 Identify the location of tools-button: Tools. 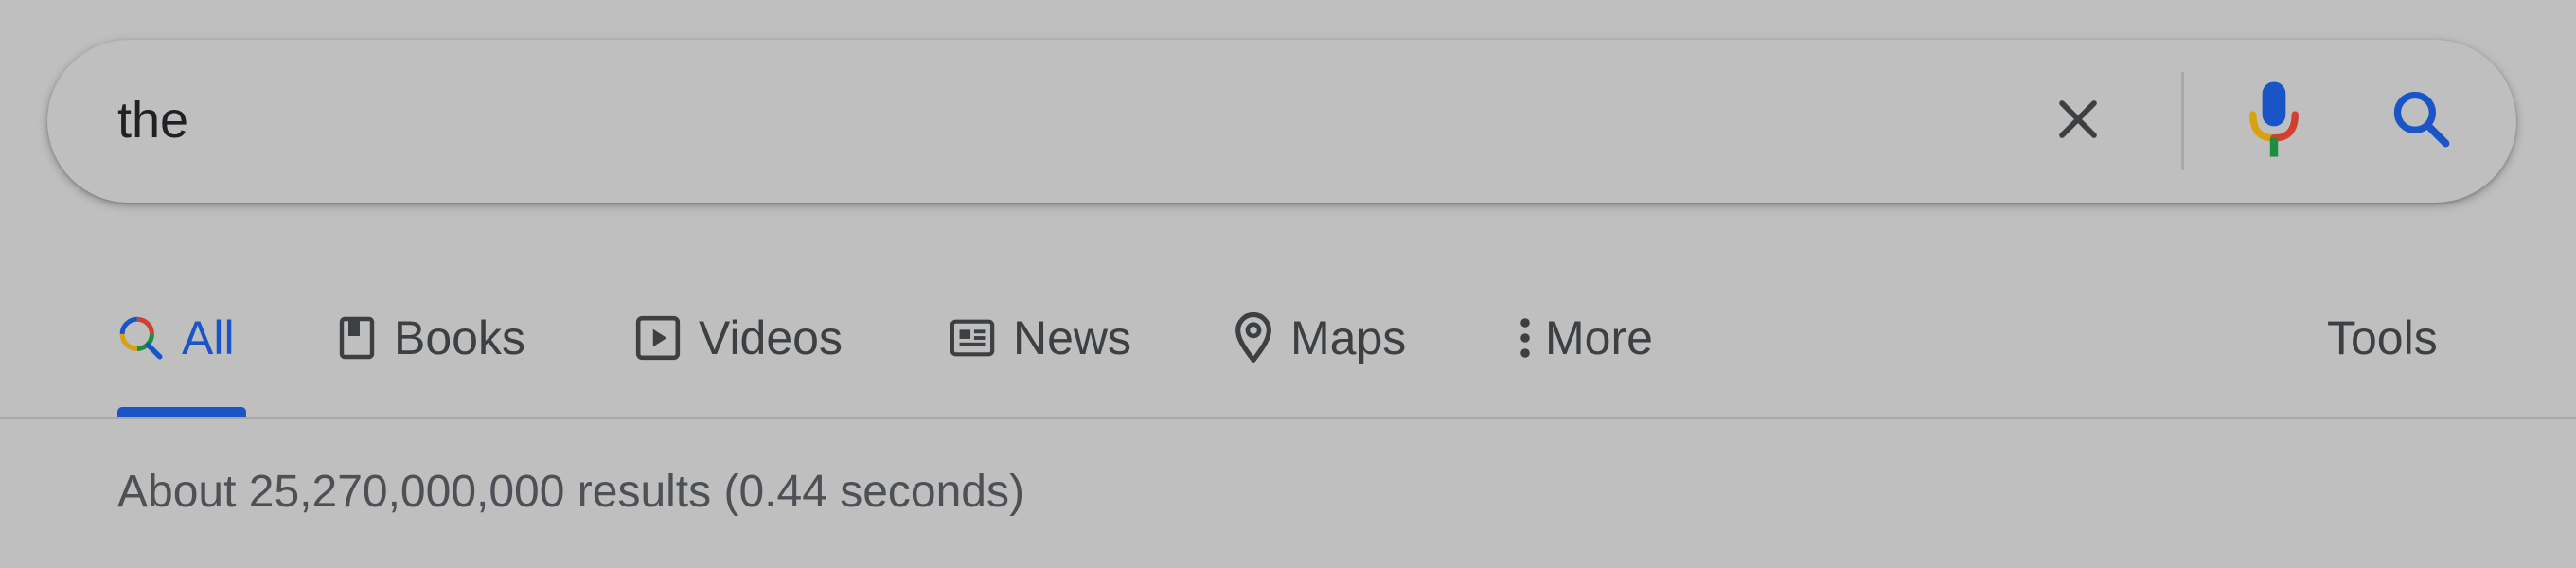
(2382, 338).